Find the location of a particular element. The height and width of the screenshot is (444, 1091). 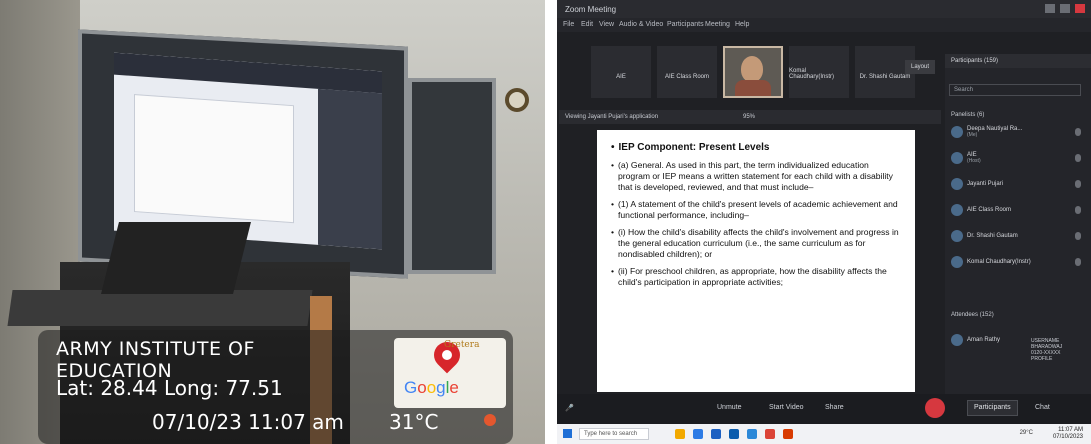

menu-audio-video: Audio & Video is located at coordinates (641, 24).